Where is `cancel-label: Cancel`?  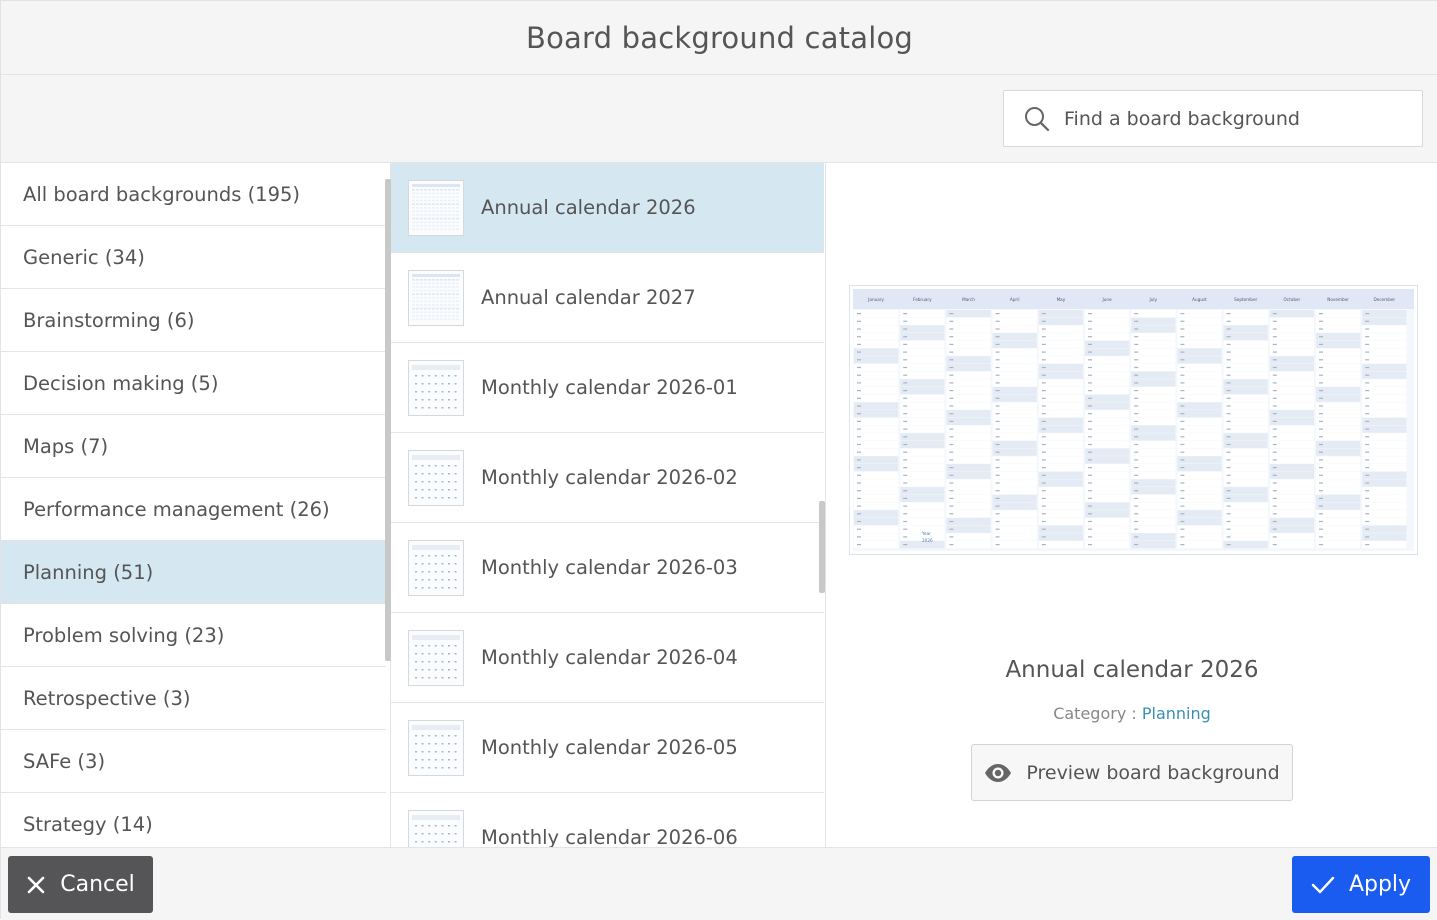
cancel-label: Cancel is located at coordinates (97, 884).